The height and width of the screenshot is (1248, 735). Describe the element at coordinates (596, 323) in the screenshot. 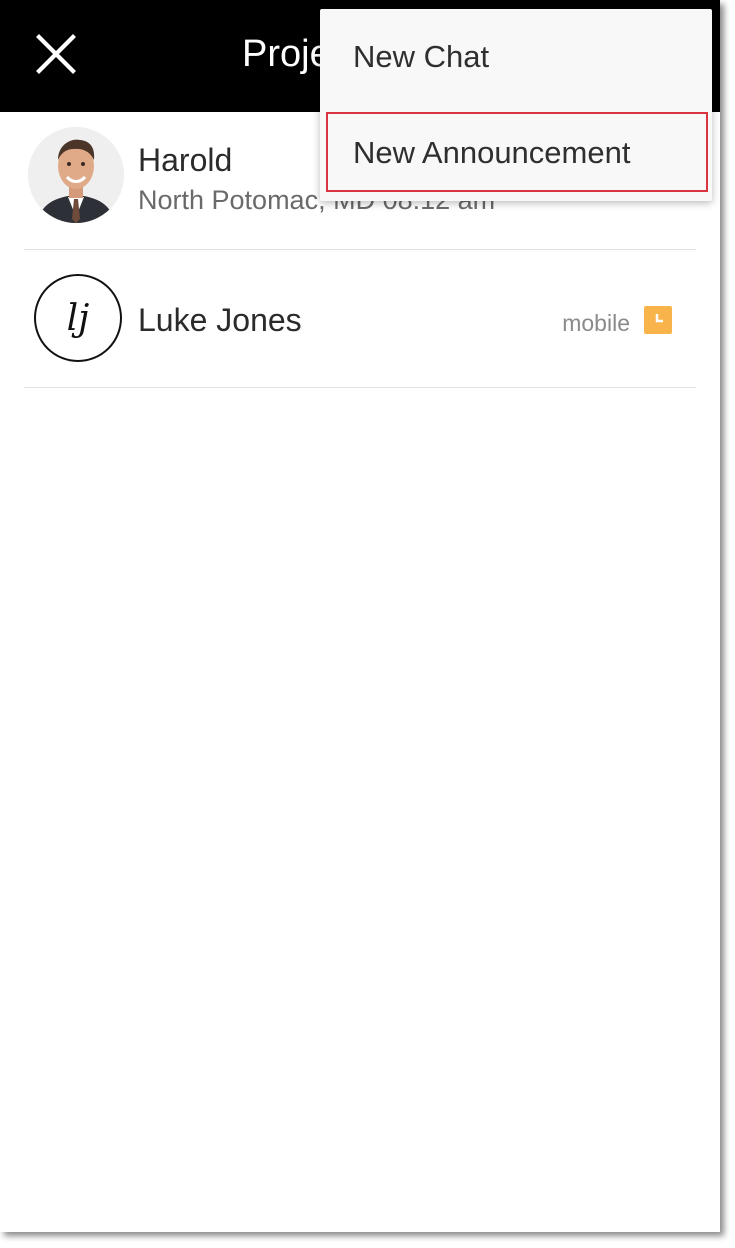

I see `device-label: mobile` at that location.